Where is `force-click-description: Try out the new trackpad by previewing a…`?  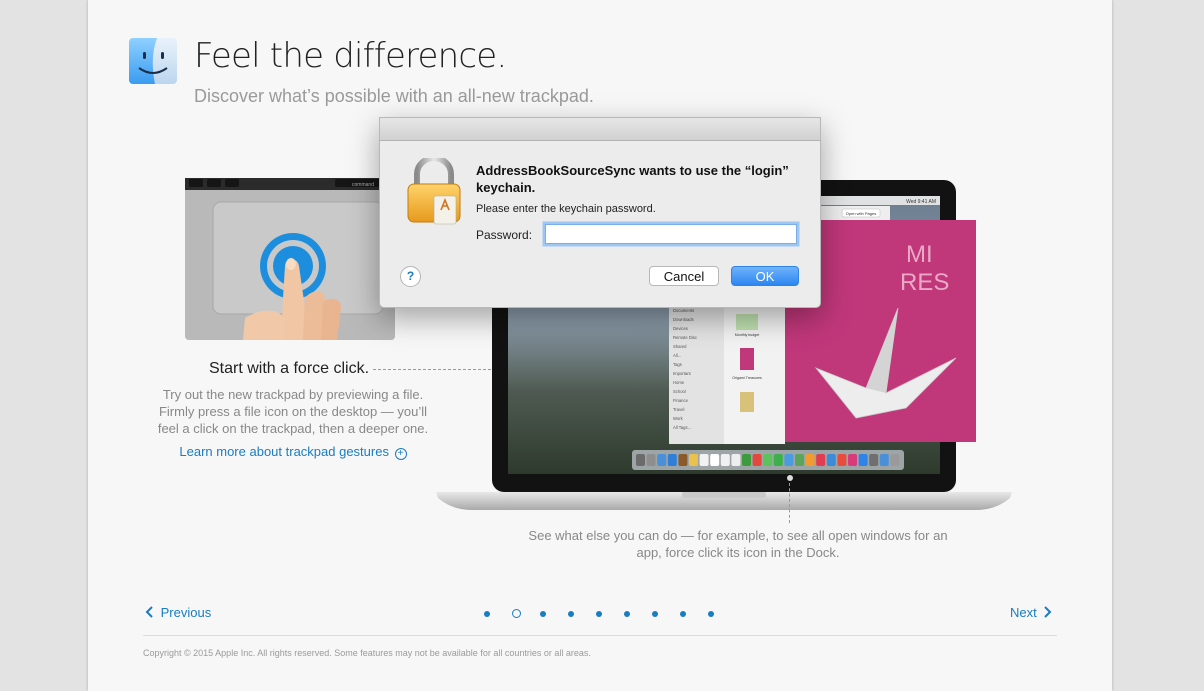 force-click-description: Try out the new trackpad by previewing a… is located at coordinates (293, 411).